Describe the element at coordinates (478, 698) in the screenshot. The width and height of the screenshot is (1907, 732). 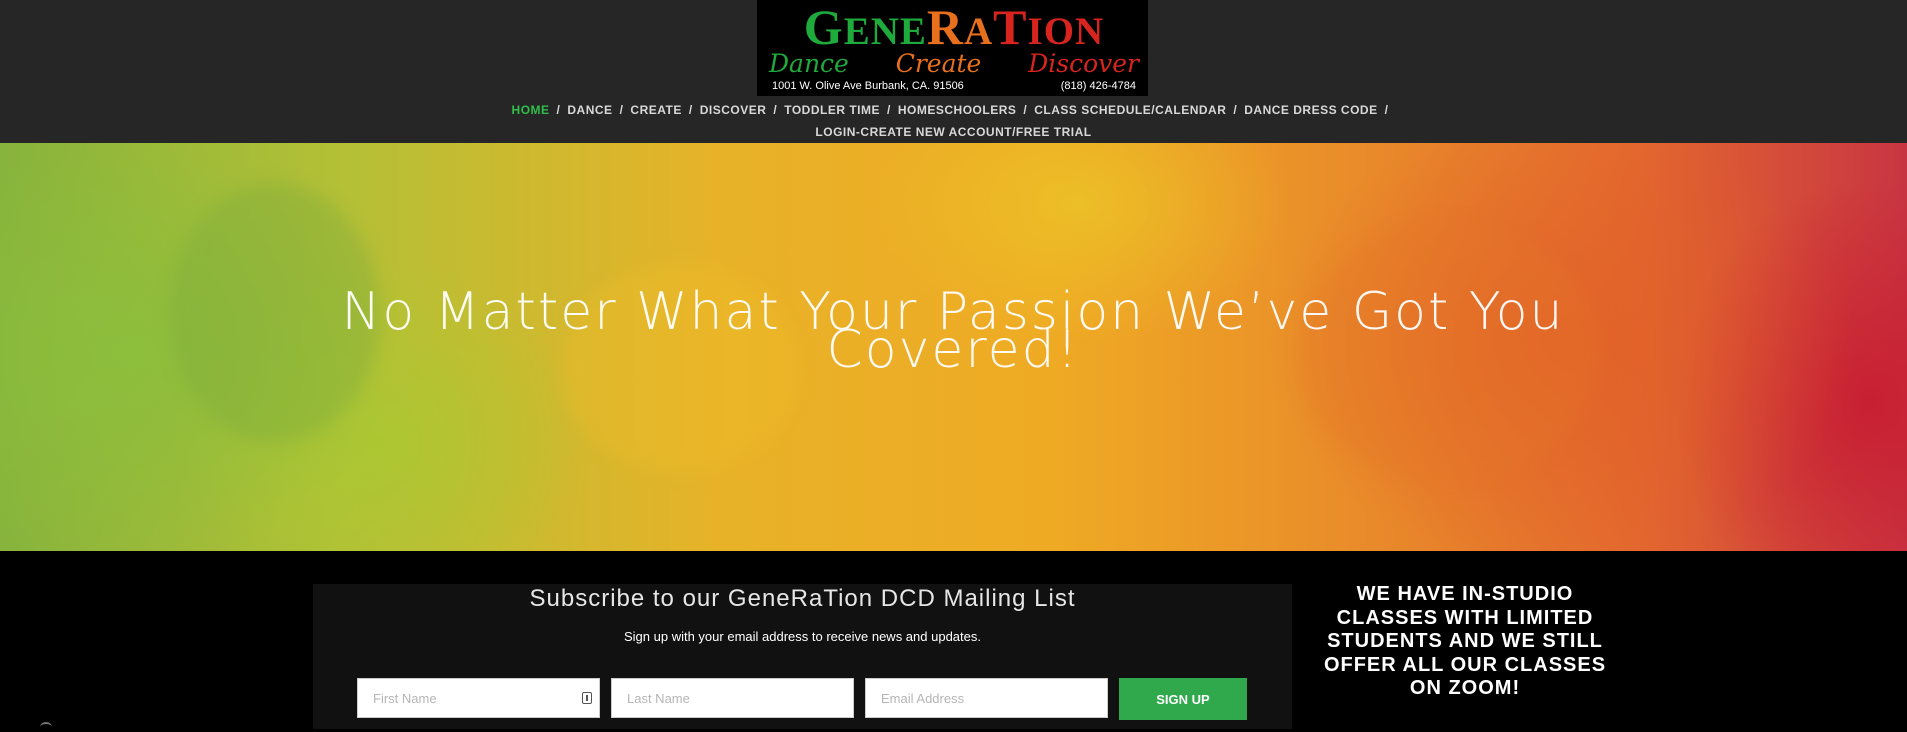
I see `first-name-input` at that location.